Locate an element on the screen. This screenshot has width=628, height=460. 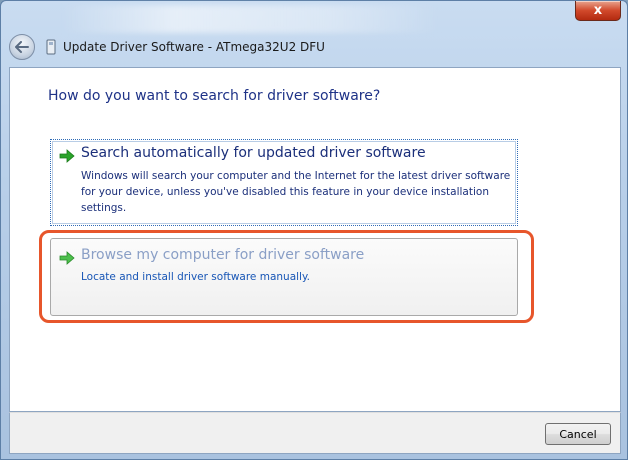
footer-bar: Cancel is located at coordinates (315, 433).